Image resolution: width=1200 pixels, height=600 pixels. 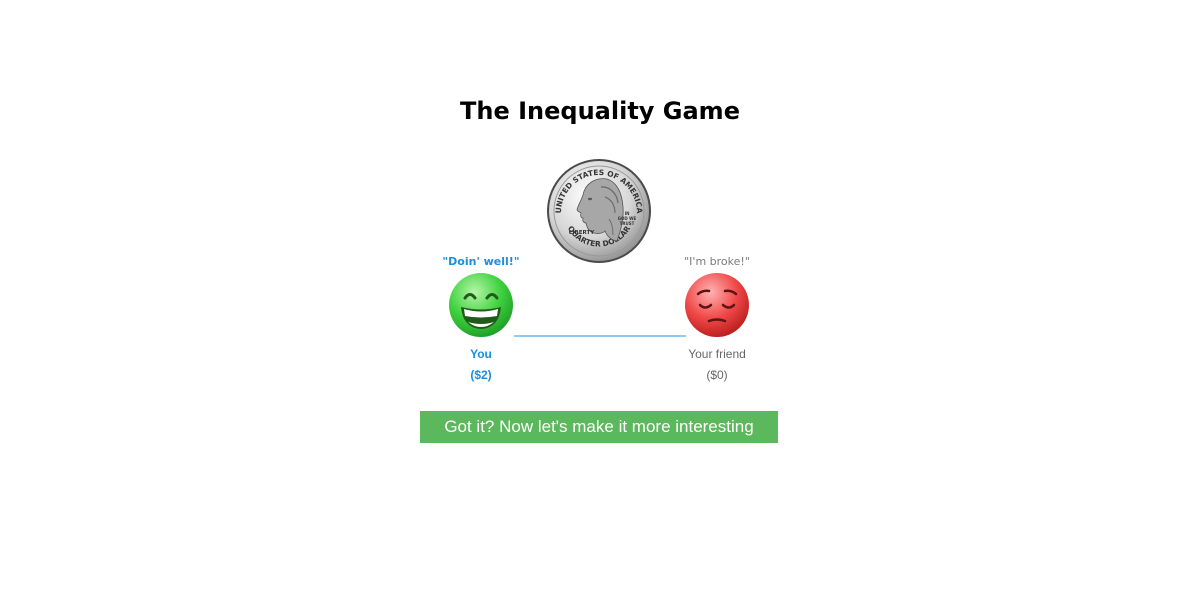 I want to click on game-title: The Inequality Game, so click(x=600, y=111).